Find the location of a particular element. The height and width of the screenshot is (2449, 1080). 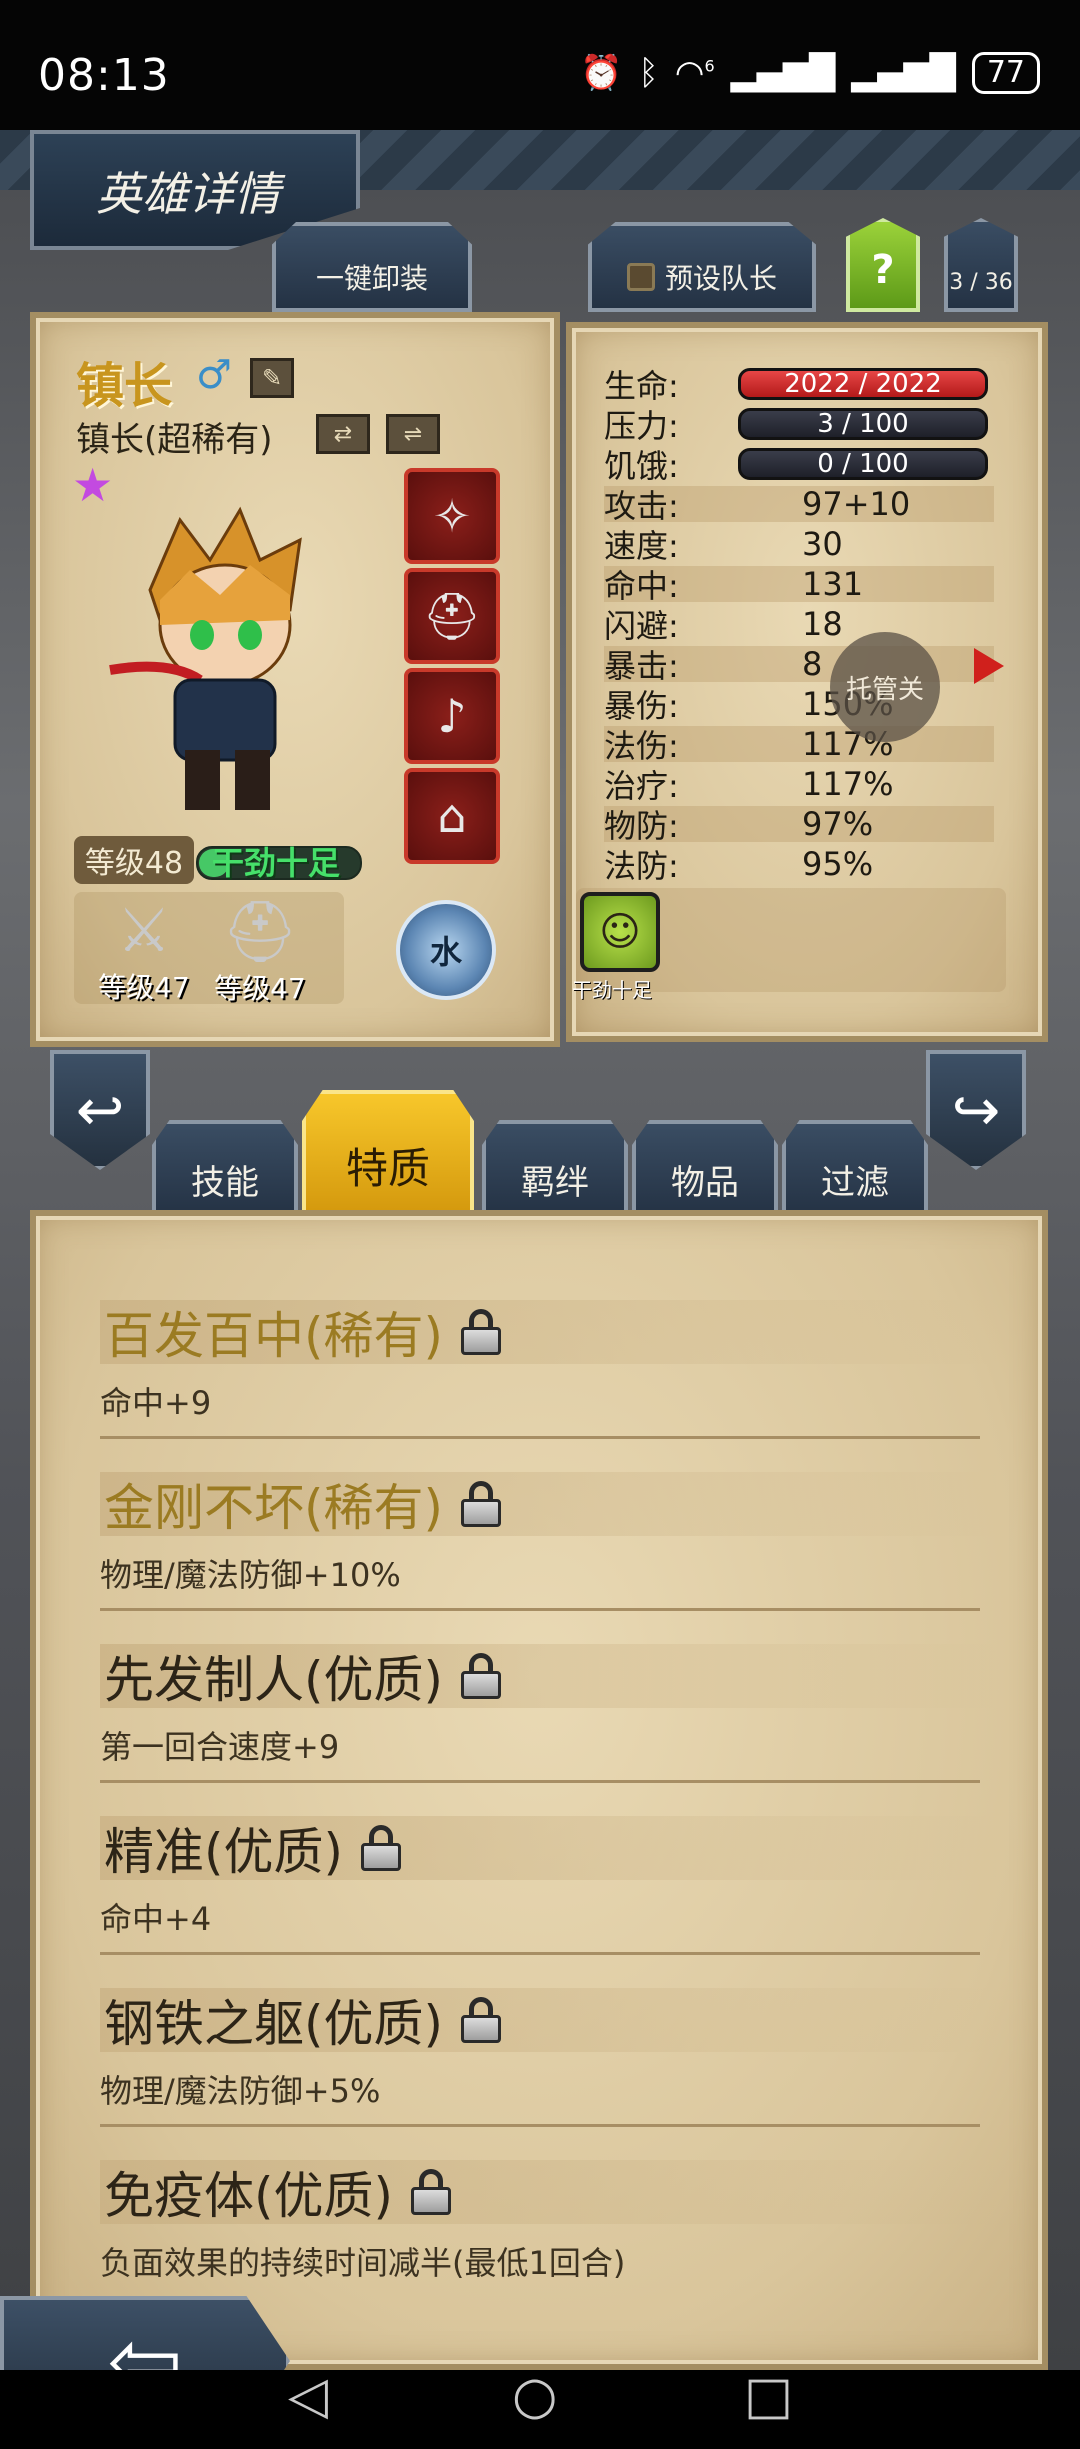

trait-name: 精准(优质) is located at coordinates (224, 1852).